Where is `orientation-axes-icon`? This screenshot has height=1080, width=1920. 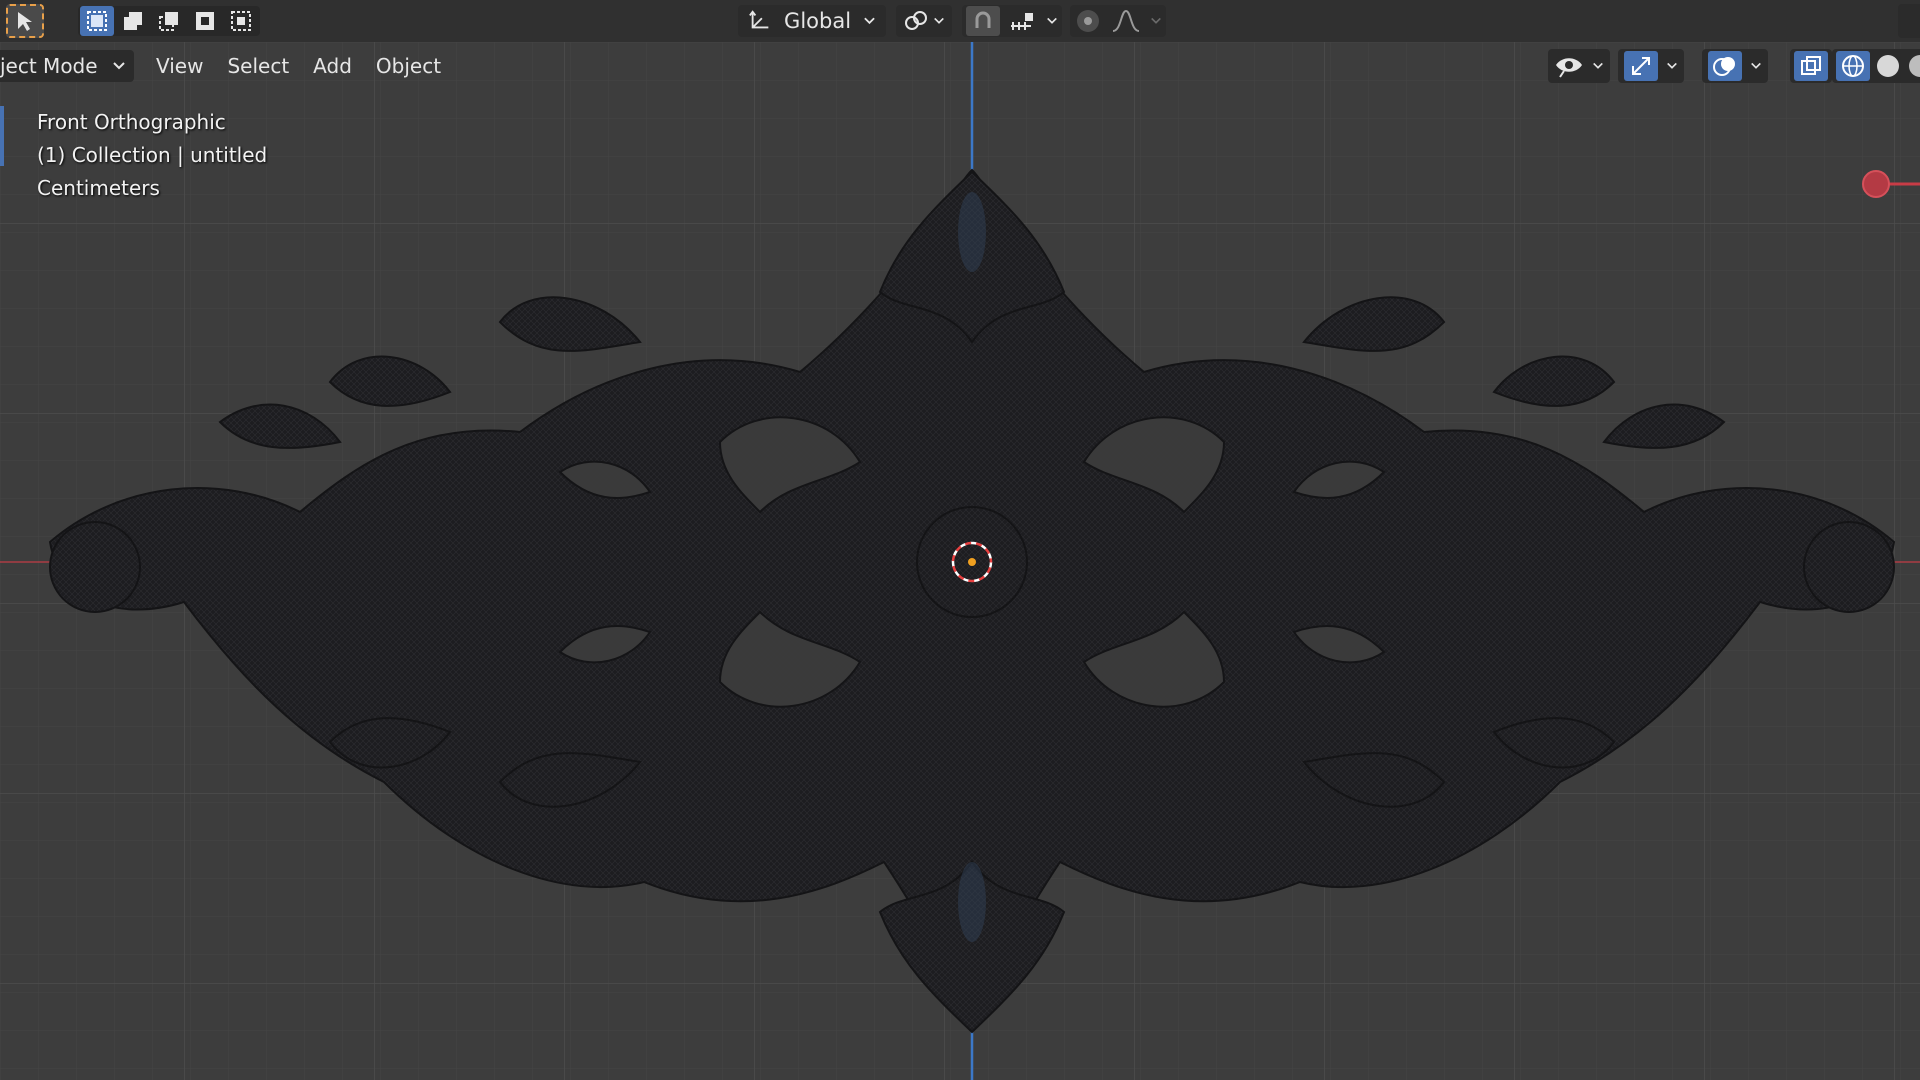 orientation-axes-icon is located at coordinates (759, 19).